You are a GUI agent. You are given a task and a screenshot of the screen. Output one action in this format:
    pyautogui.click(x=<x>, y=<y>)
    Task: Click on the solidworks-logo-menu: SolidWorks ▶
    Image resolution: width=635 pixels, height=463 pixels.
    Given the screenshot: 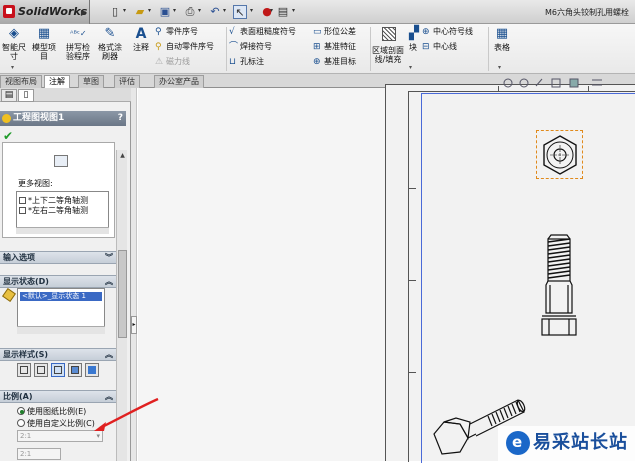 What is the action you would take?
    pyautogui.click(x=45, y=12)
    